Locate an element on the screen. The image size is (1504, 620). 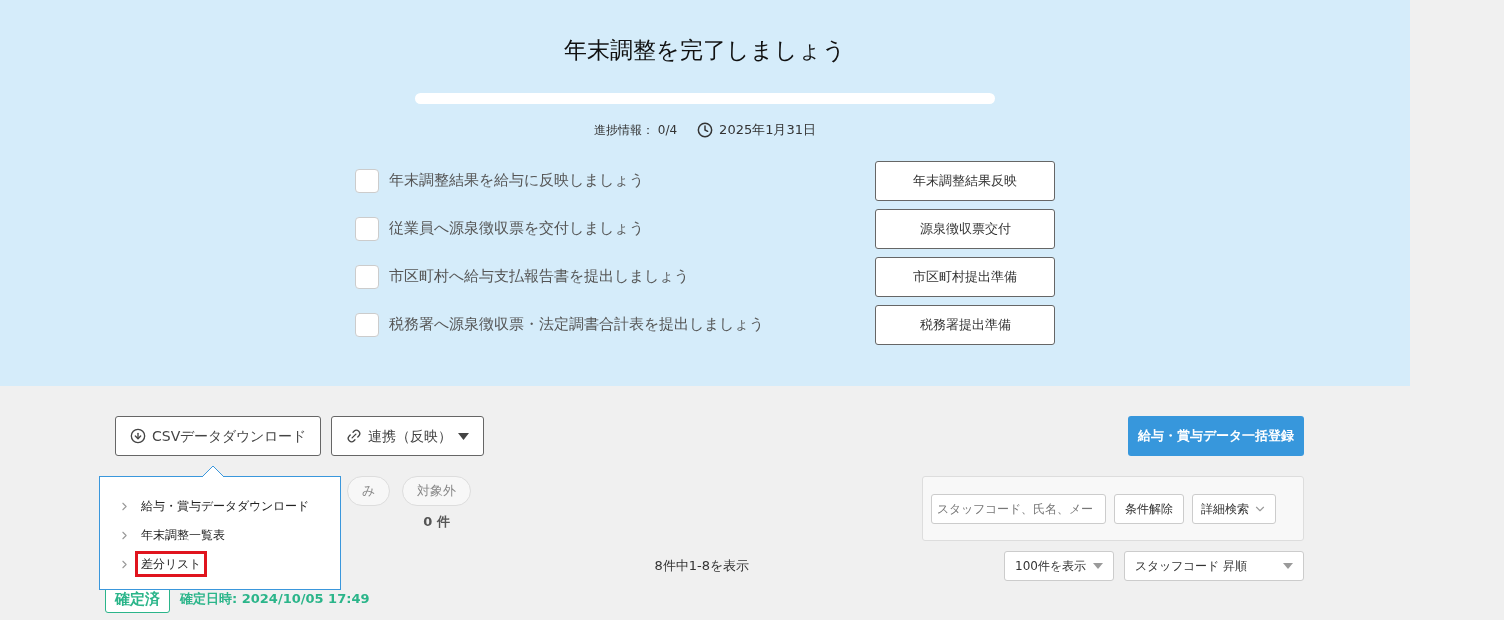
menu-item: 差分リスト is located at coordinates (171, 564).